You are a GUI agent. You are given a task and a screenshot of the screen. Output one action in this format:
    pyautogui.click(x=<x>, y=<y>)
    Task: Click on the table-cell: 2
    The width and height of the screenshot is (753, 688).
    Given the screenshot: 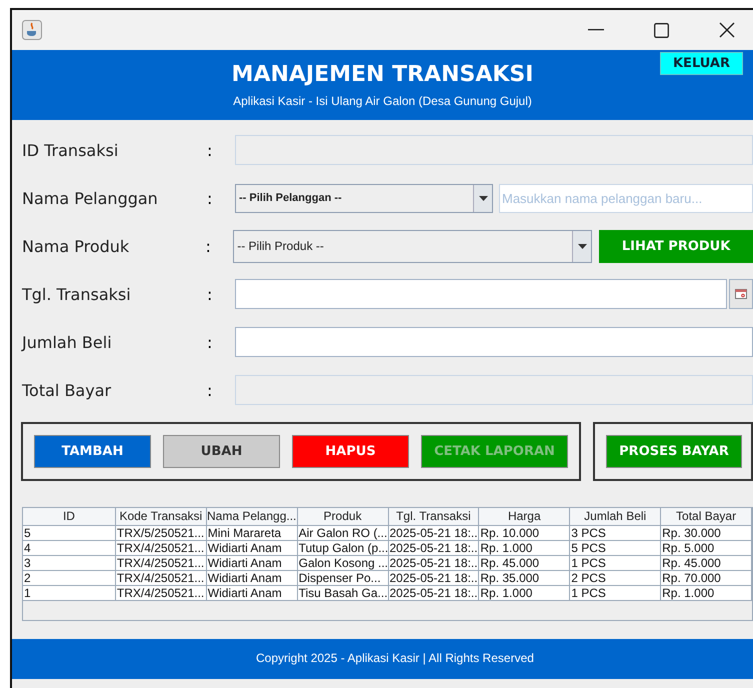 What is the action you would take?
    pyautogui.click(x=69, y=578)
    